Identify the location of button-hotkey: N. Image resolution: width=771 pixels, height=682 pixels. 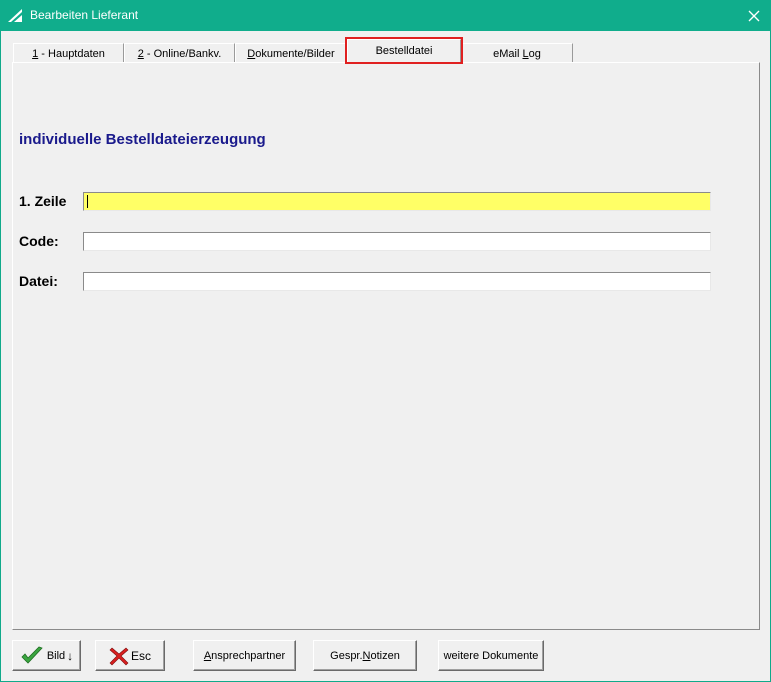
(366, 655).